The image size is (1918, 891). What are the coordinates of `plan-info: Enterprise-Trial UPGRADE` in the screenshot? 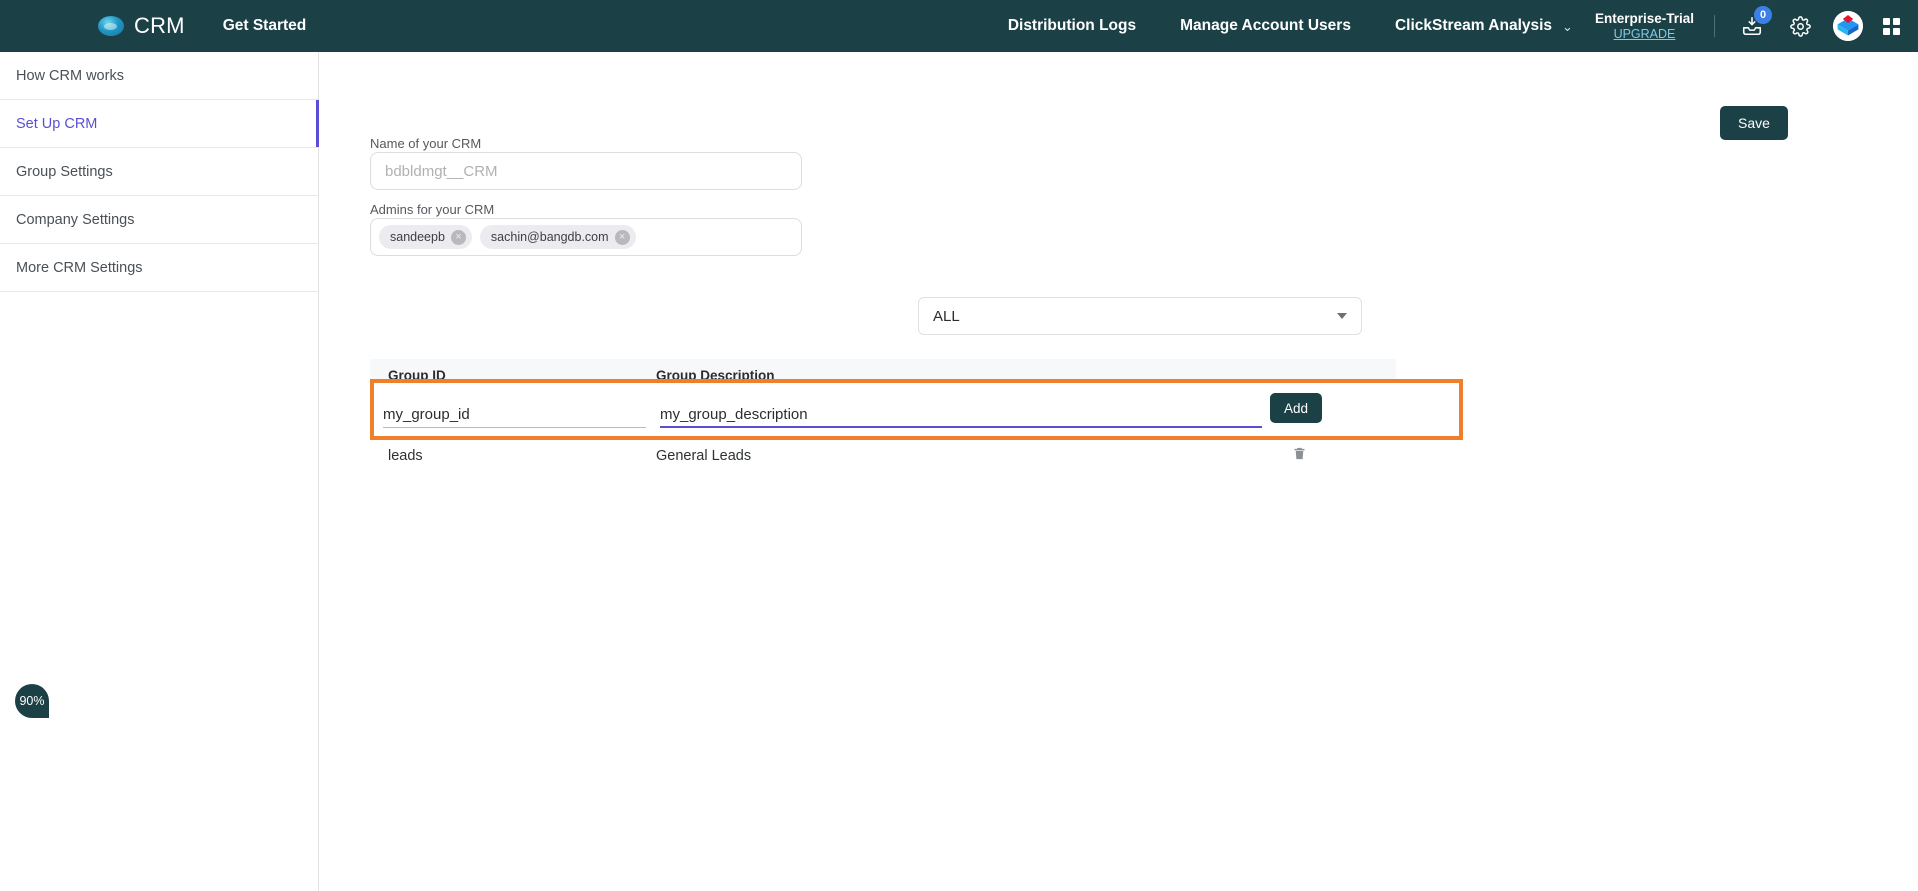 It's located at (1644, 26).